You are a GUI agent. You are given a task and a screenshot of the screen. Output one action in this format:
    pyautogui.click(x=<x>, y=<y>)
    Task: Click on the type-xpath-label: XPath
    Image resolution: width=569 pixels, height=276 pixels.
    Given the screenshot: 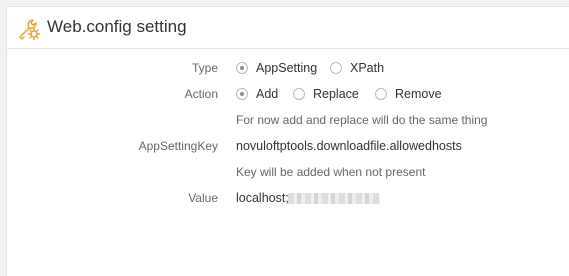 What is the action you would take?
    pyautogui.click(x=367, y=68)
    